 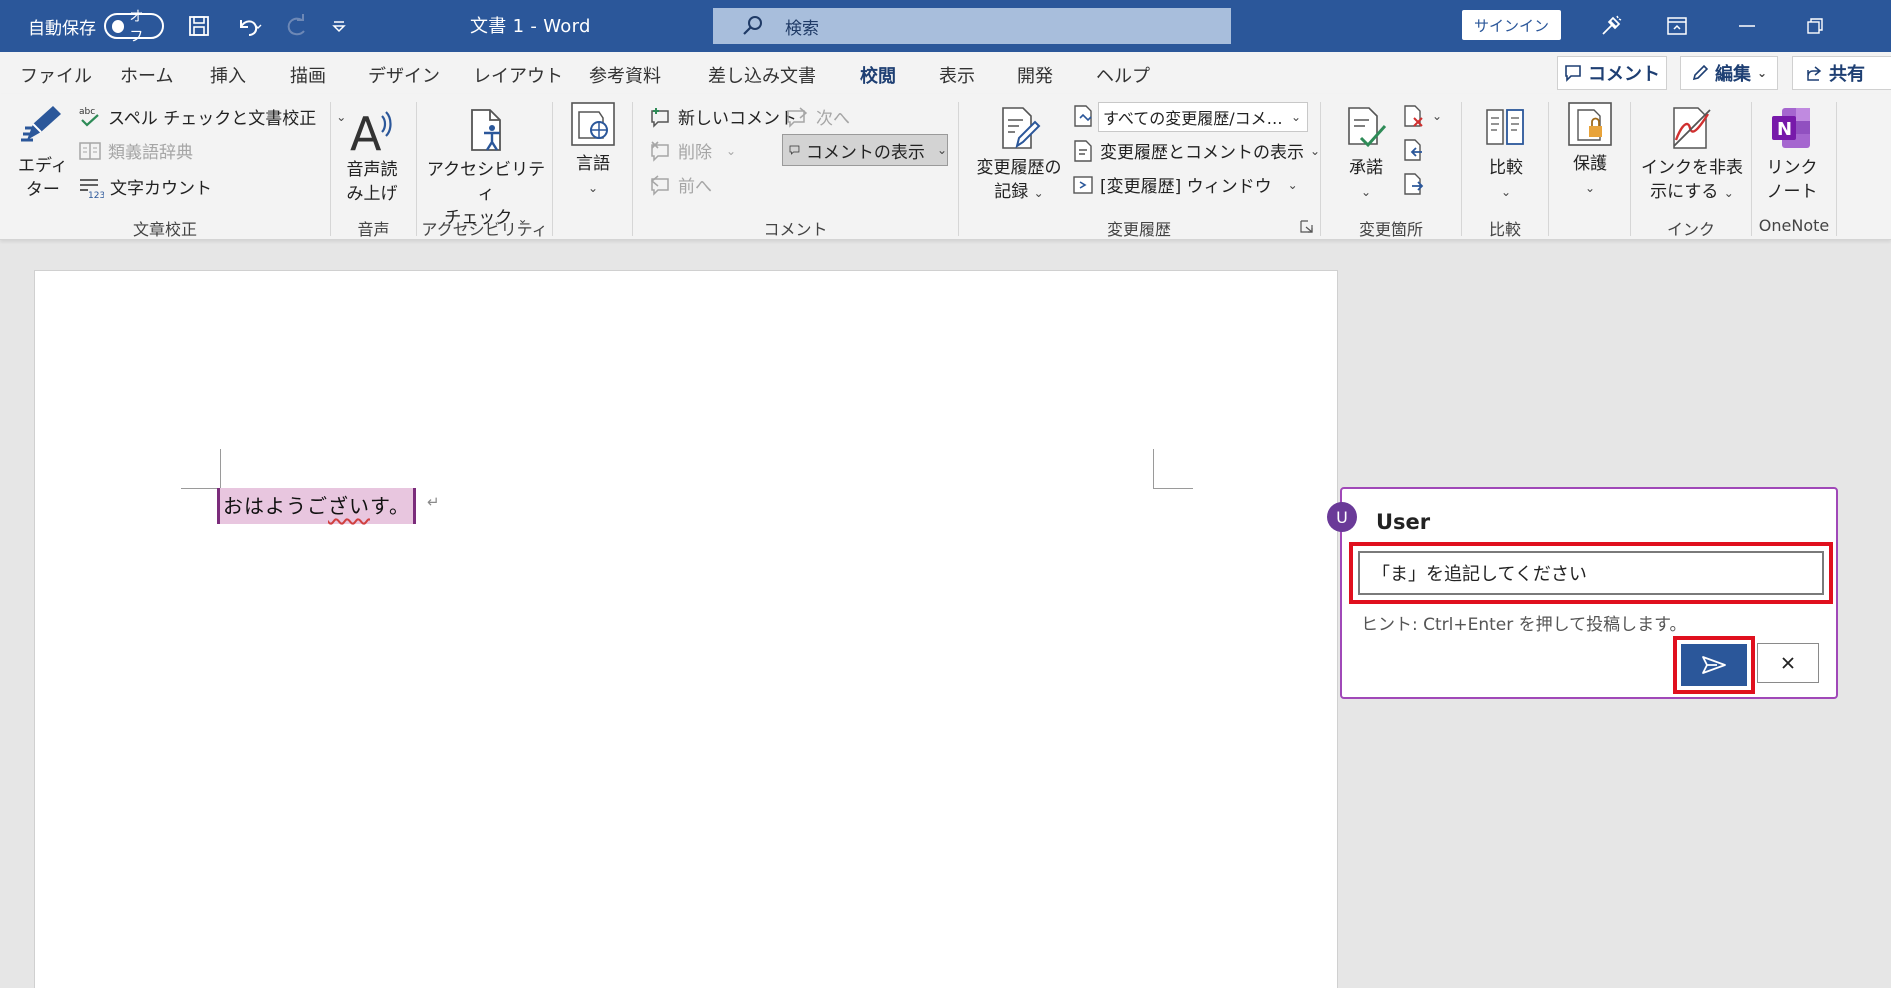 I want to click on show-markup-label: 変更履歴とコメントの表示, so click(x=1202, y=153).